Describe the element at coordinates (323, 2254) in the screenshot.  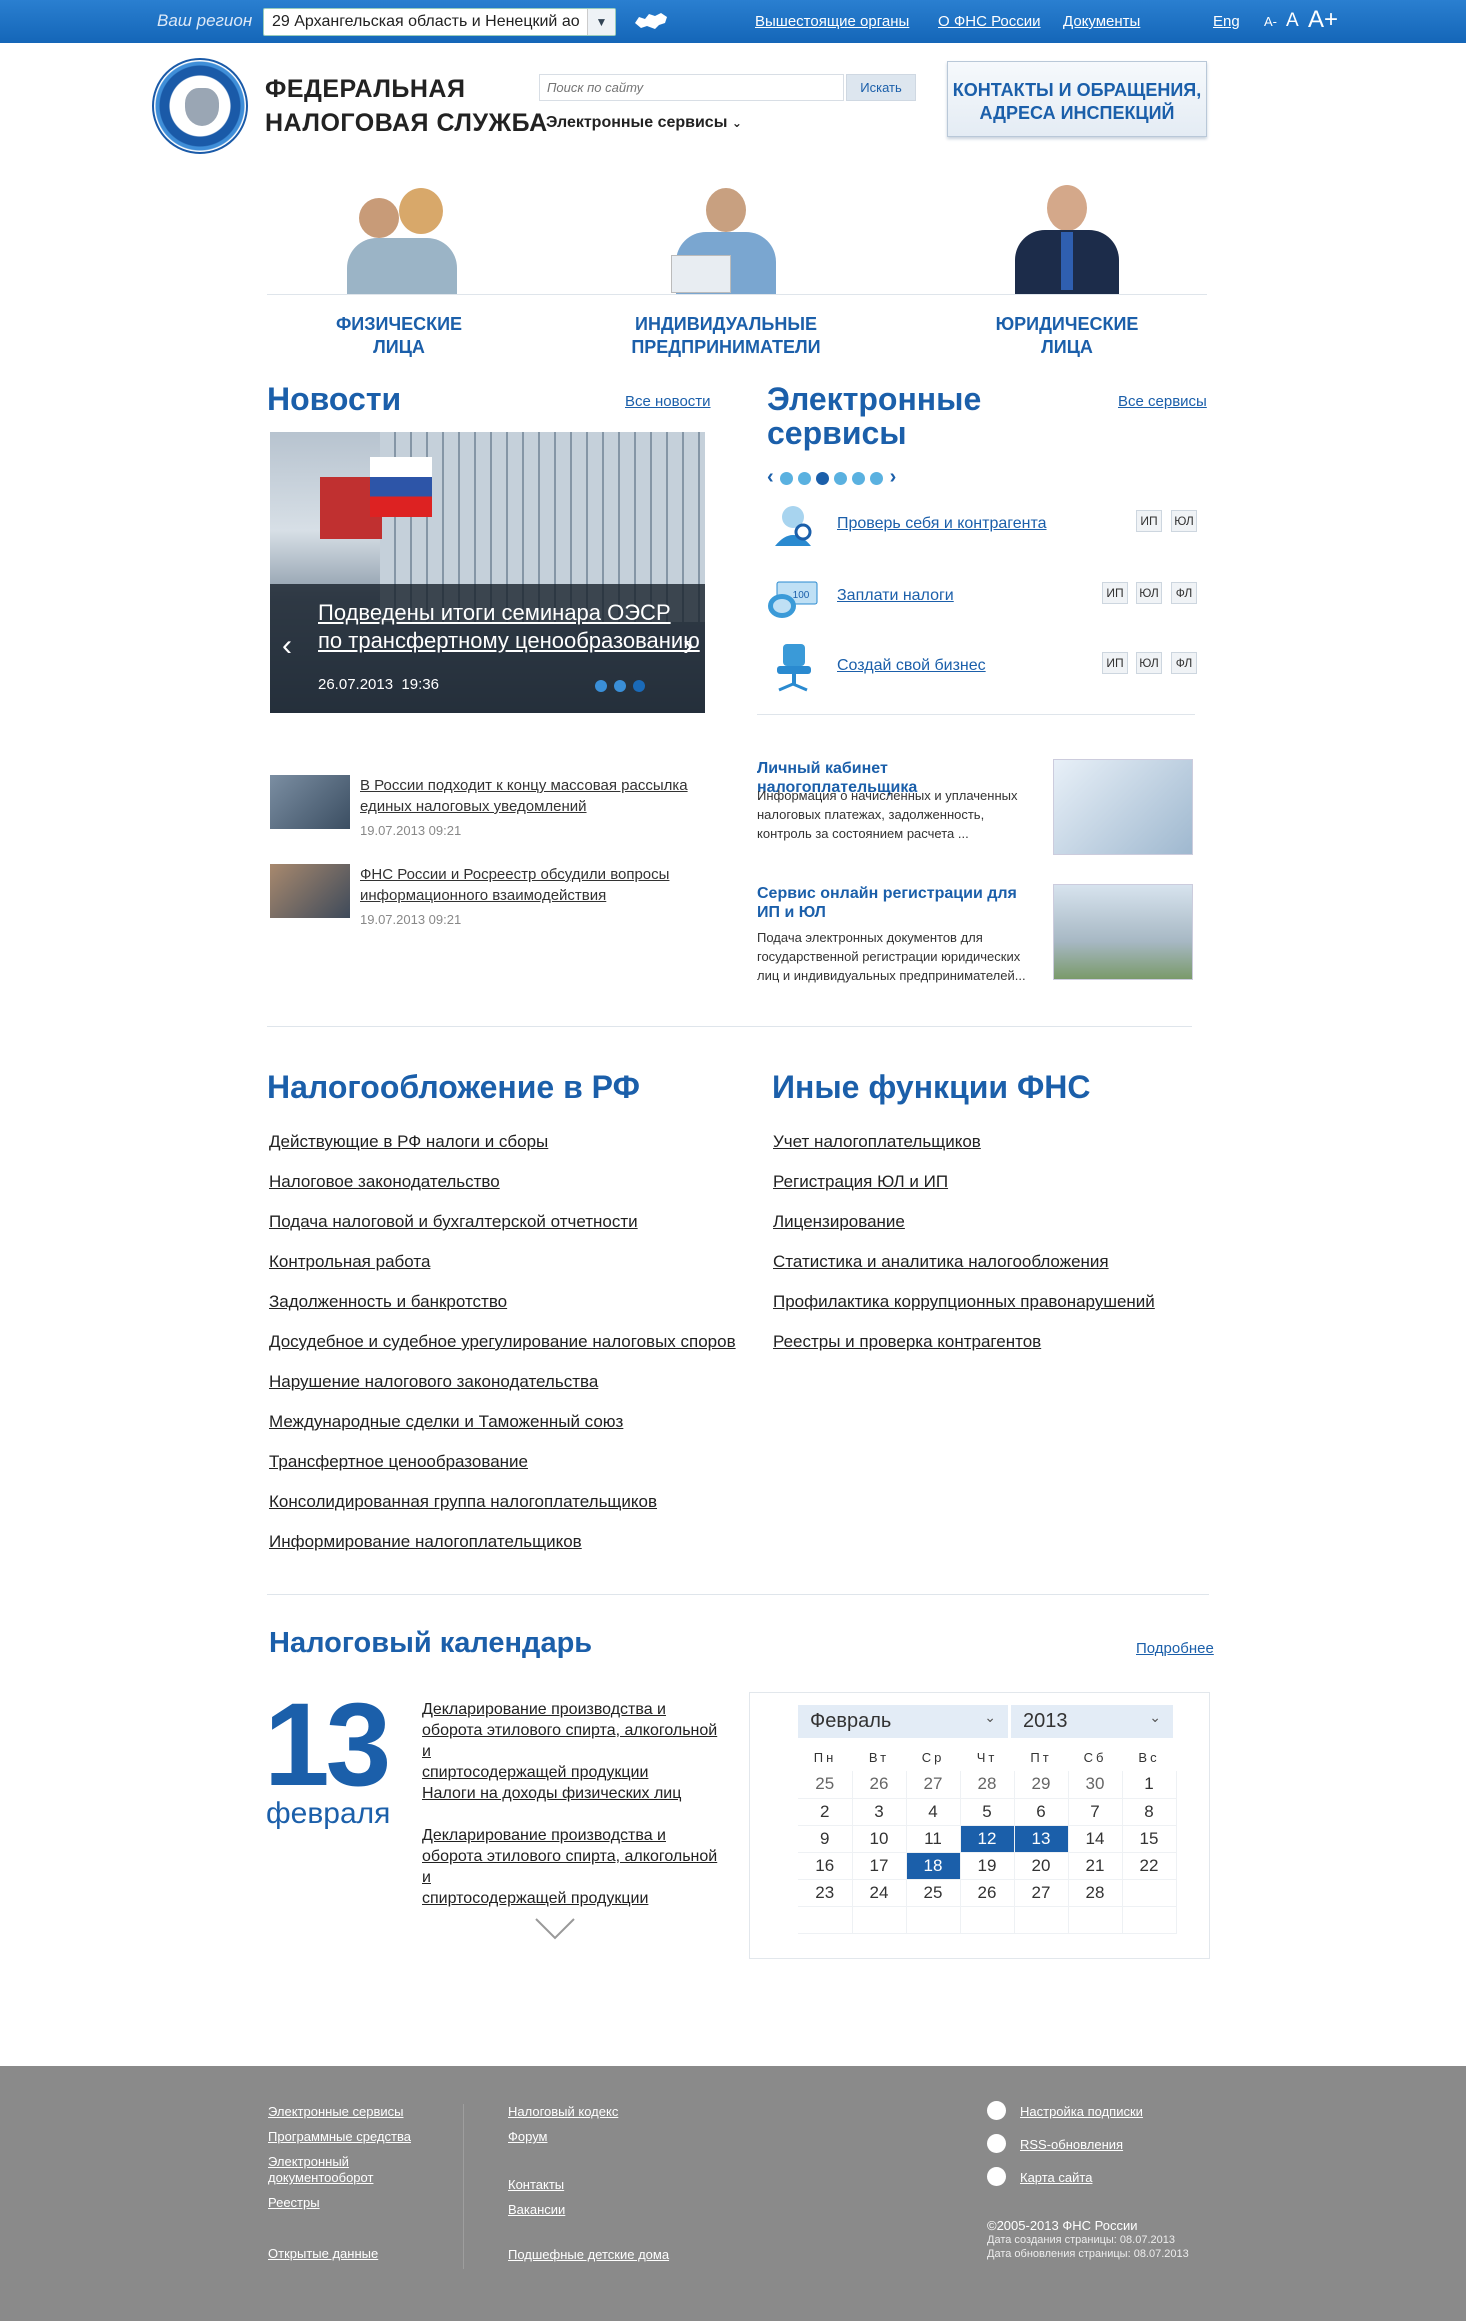
I see `footer-link: Открытые данные` at that location.